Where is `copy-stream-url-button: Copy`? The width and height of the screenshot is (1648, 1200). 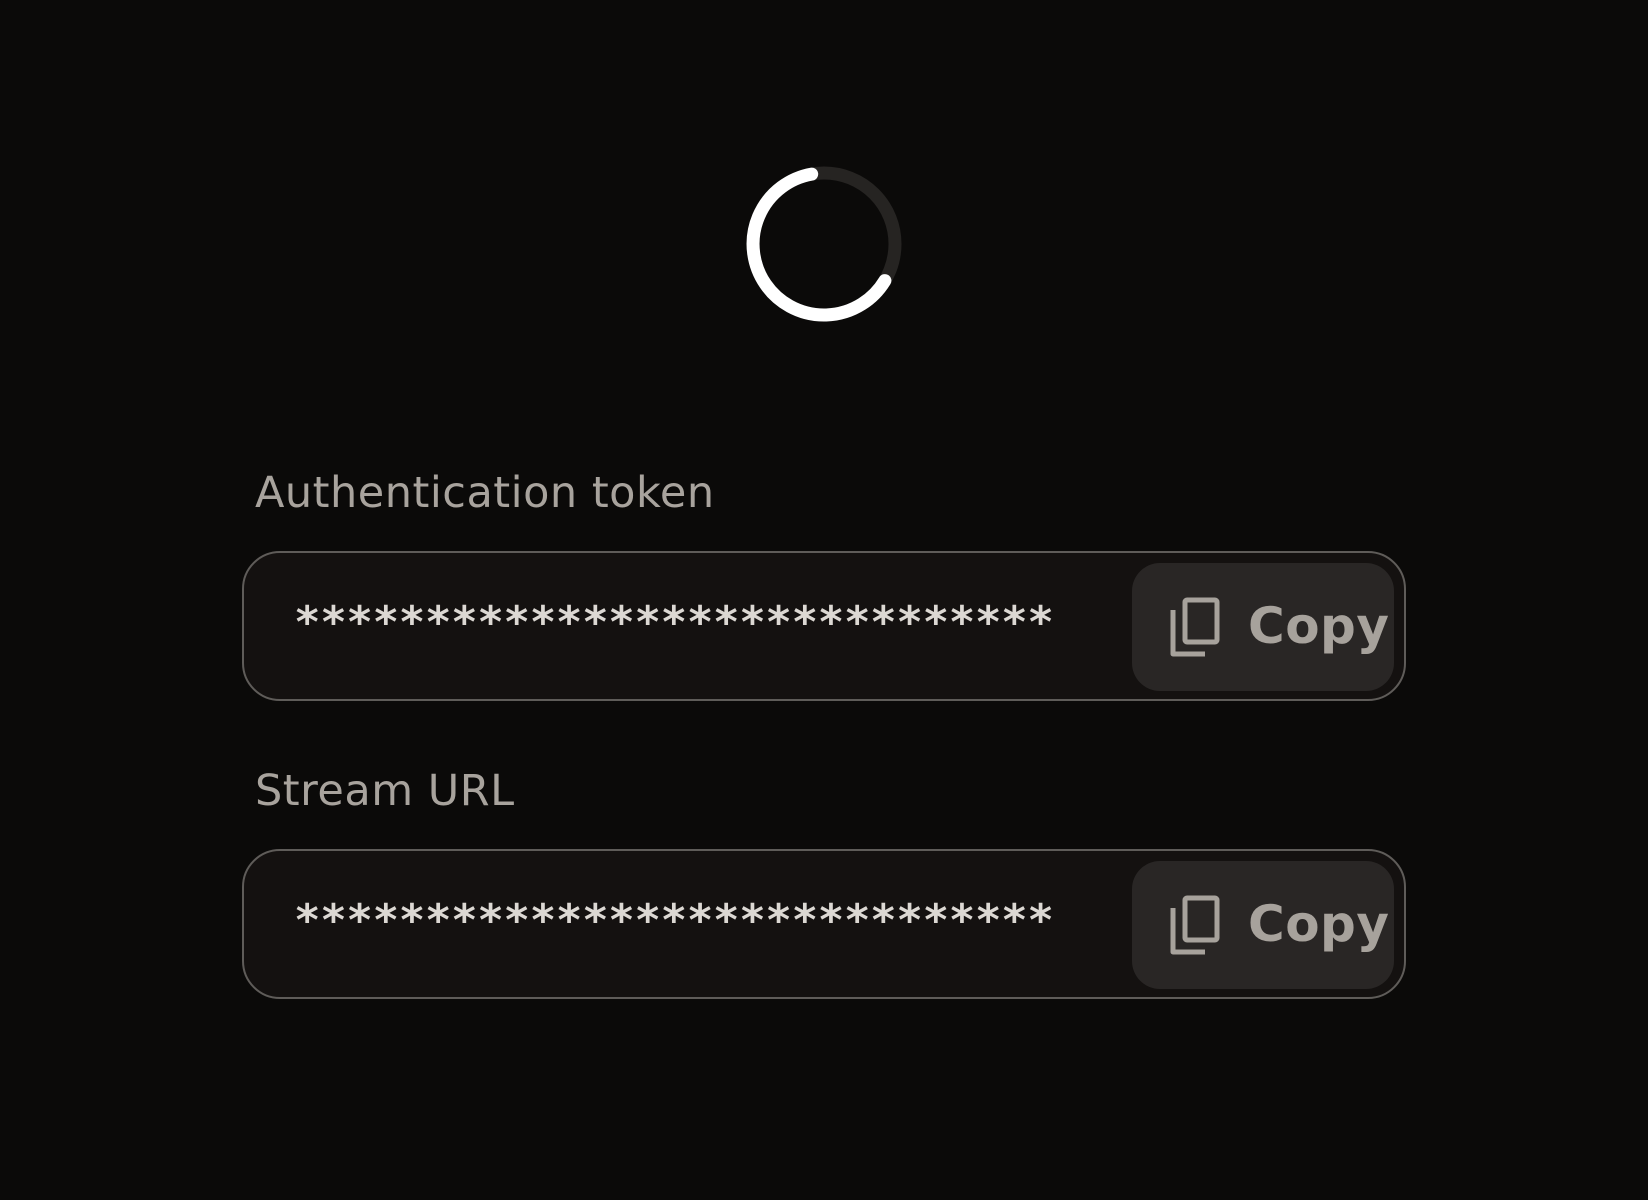 copy-stream-url-button: Copy is located at coordinates (1263, 925).